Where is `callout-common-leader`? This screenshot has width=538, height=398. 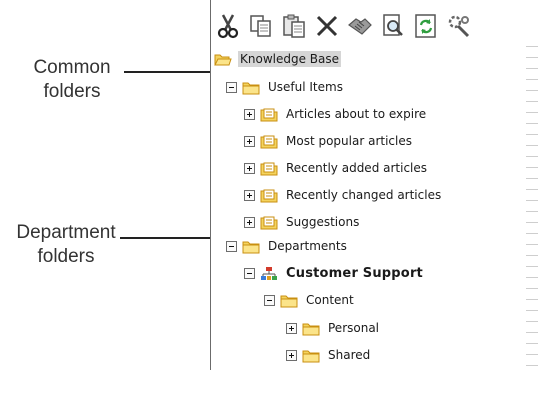 callout-common-leader is located at coordinates (169, 72).